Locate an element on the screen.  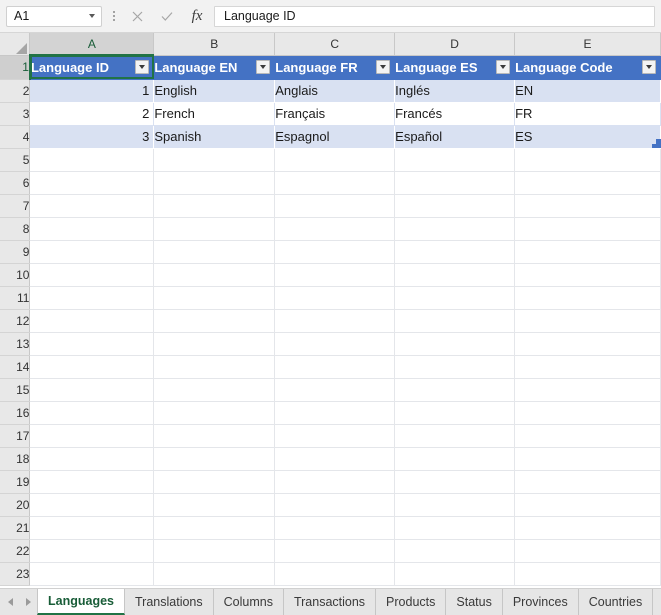
cell-A16 is located at coordinates (92, 413).